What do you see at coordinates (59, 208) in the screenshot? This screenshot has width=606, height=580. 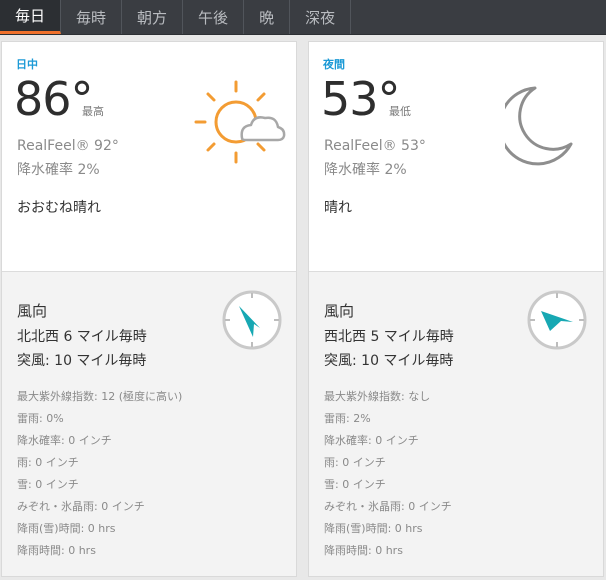 I see `day-condition: おおむね晴れ` at bounding box center [59, 208].